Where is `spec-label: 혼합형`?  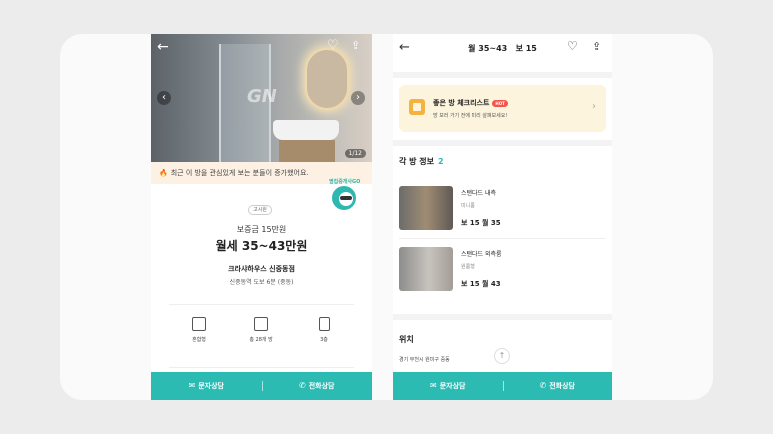 spec-label: 혼합형 is located at coordinates (199, 340).